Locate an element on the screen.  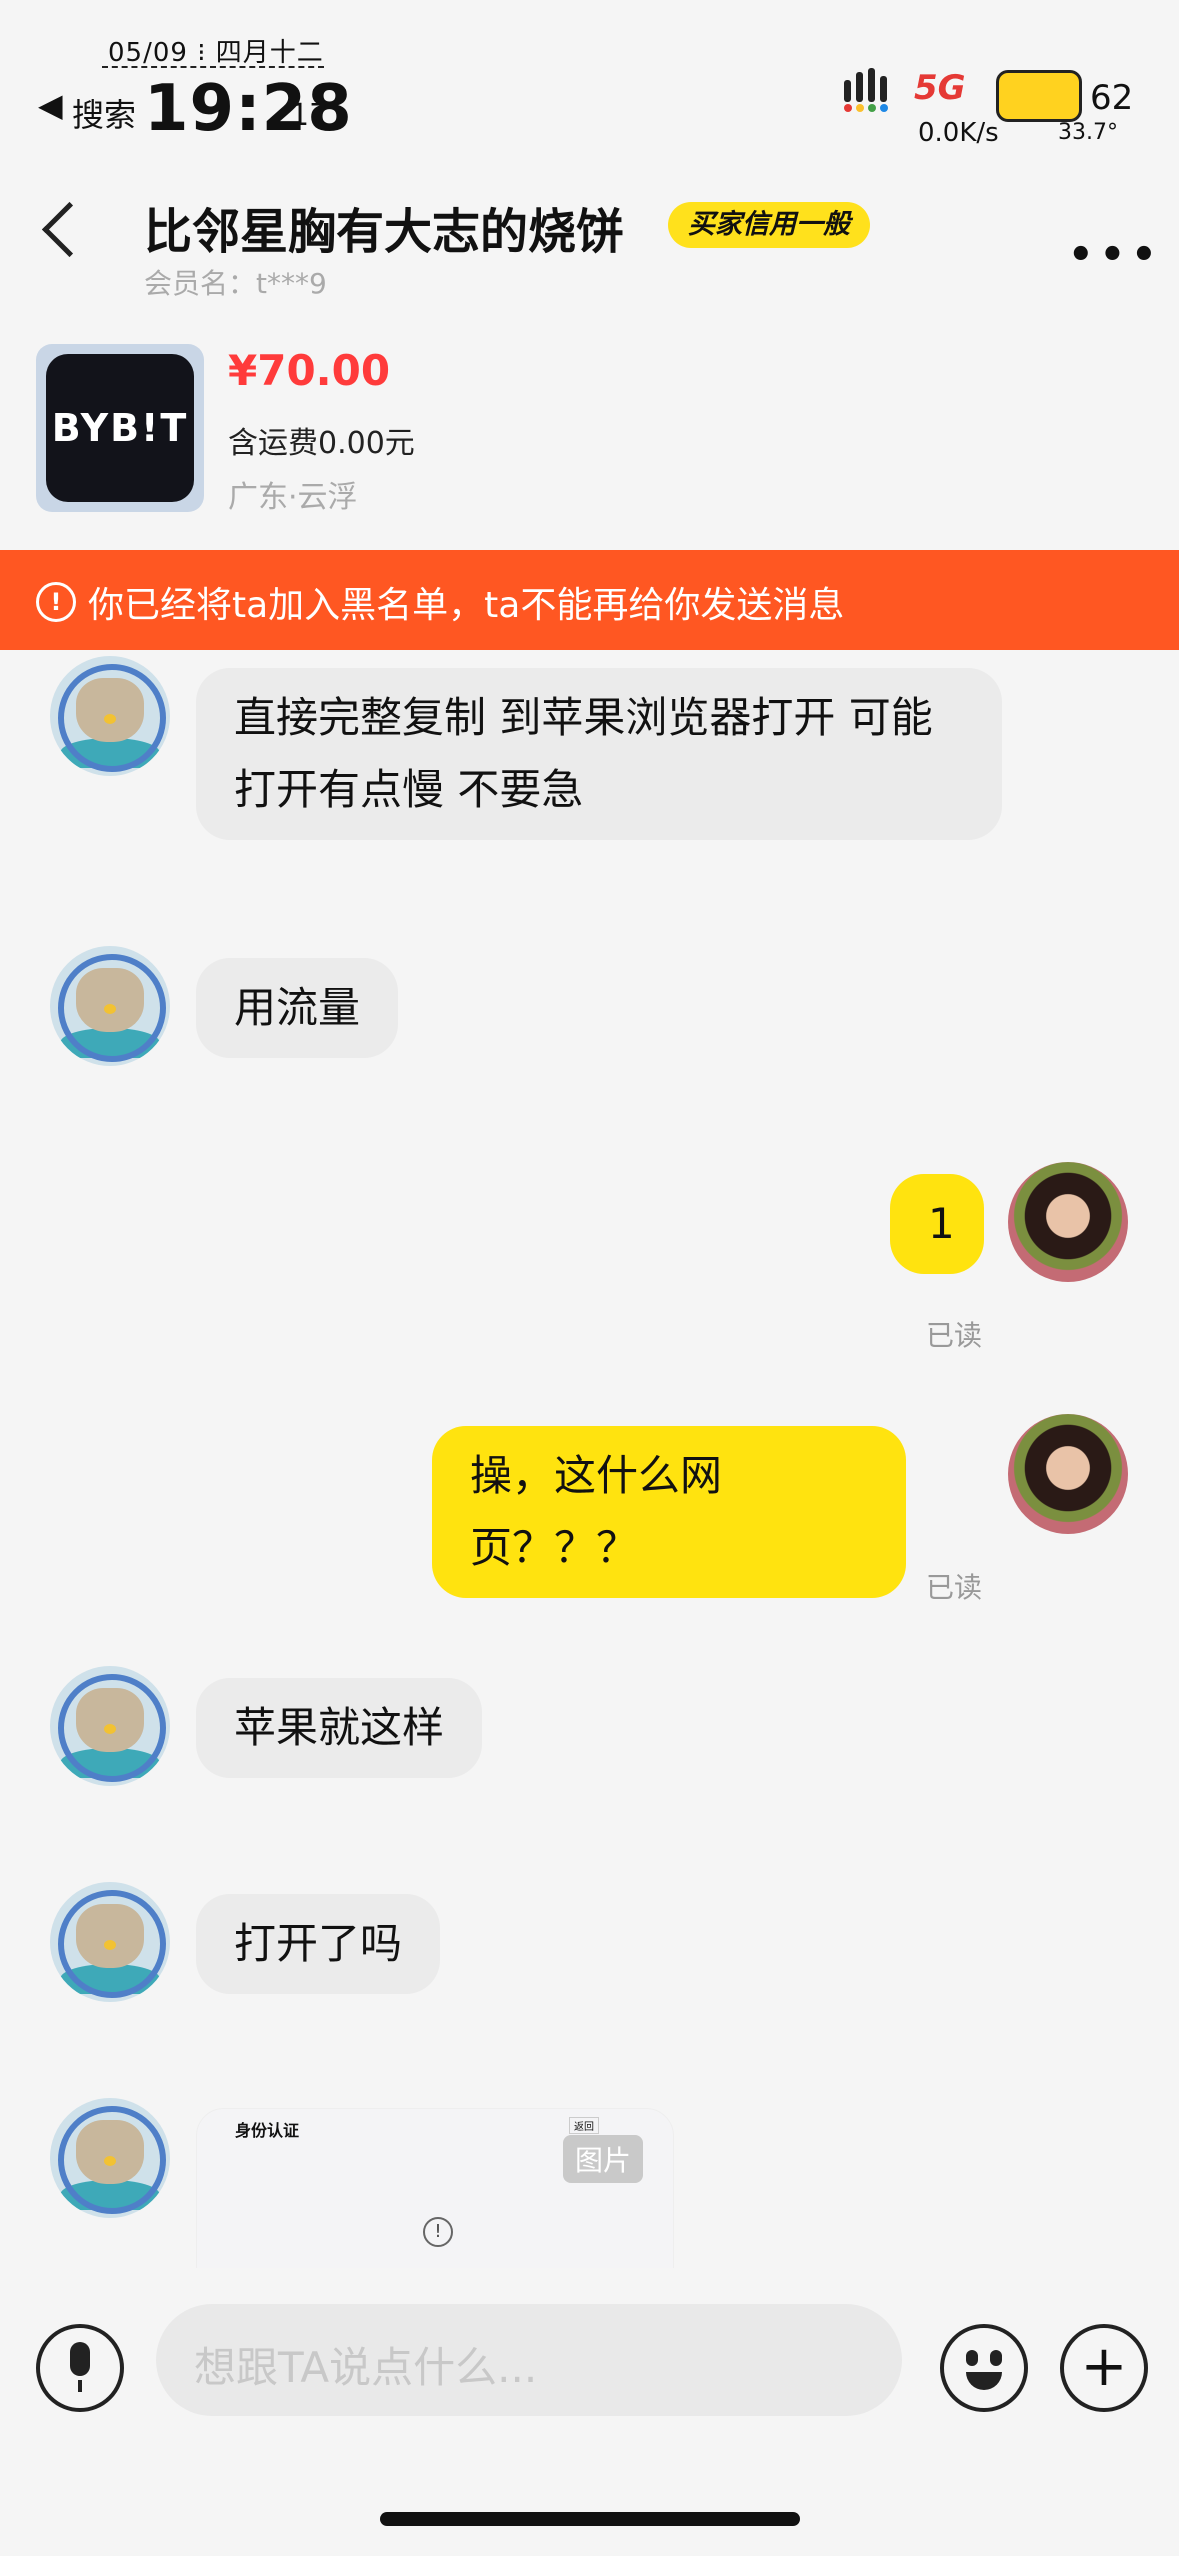
status-date: 05/09 ⁝ 四月十二 is located at coordinates (216, 53).